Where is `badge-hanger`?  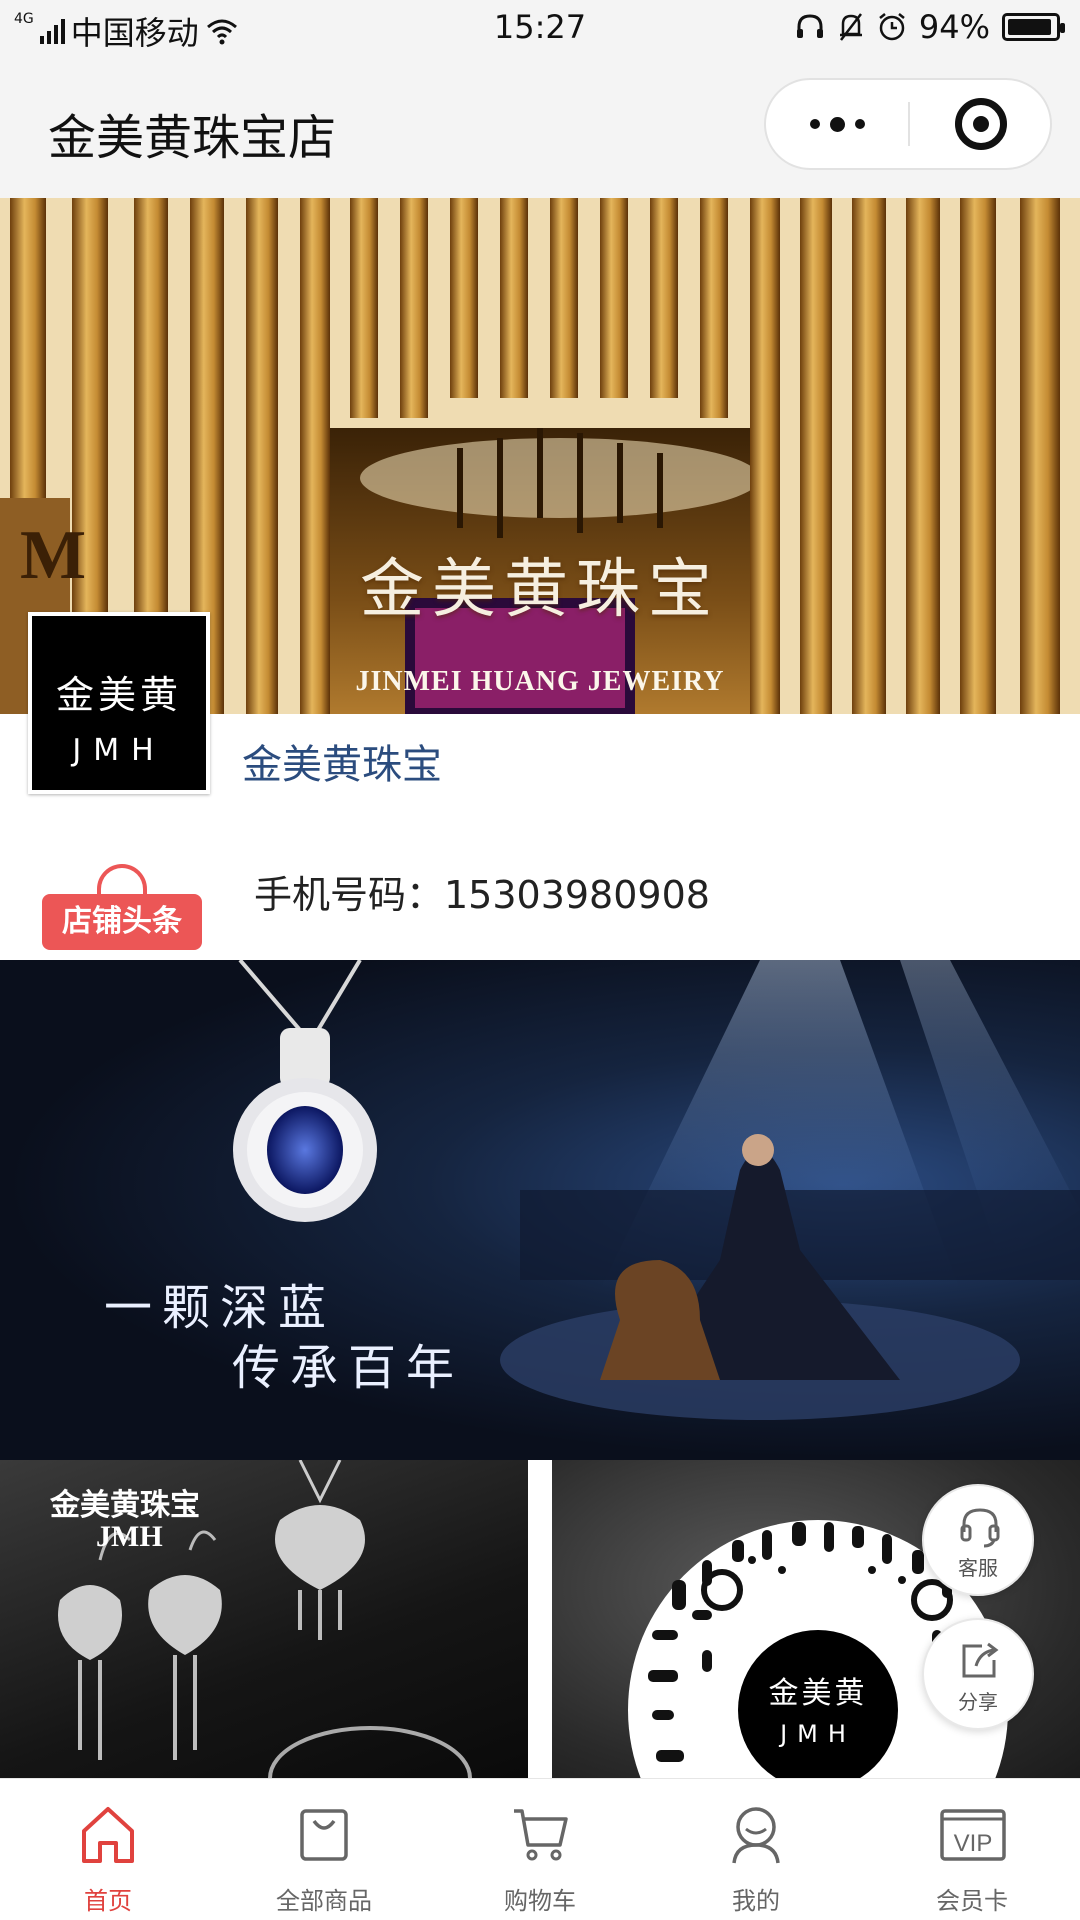 badge-hanger is located at coordinates (122, 881).